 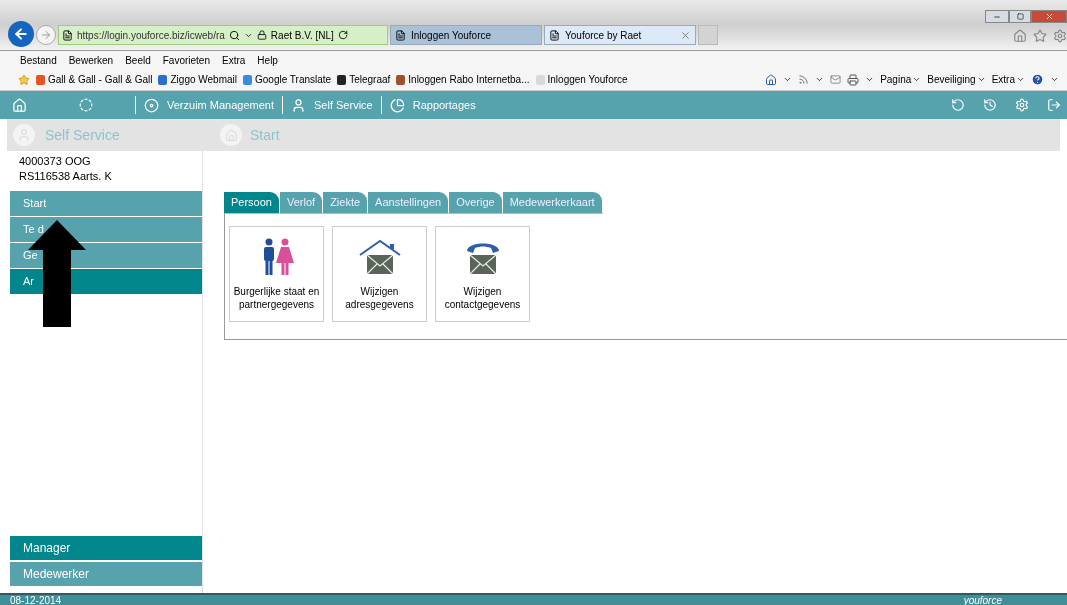 I want to click on favorites-star-icon, so click(x=24, y=79).